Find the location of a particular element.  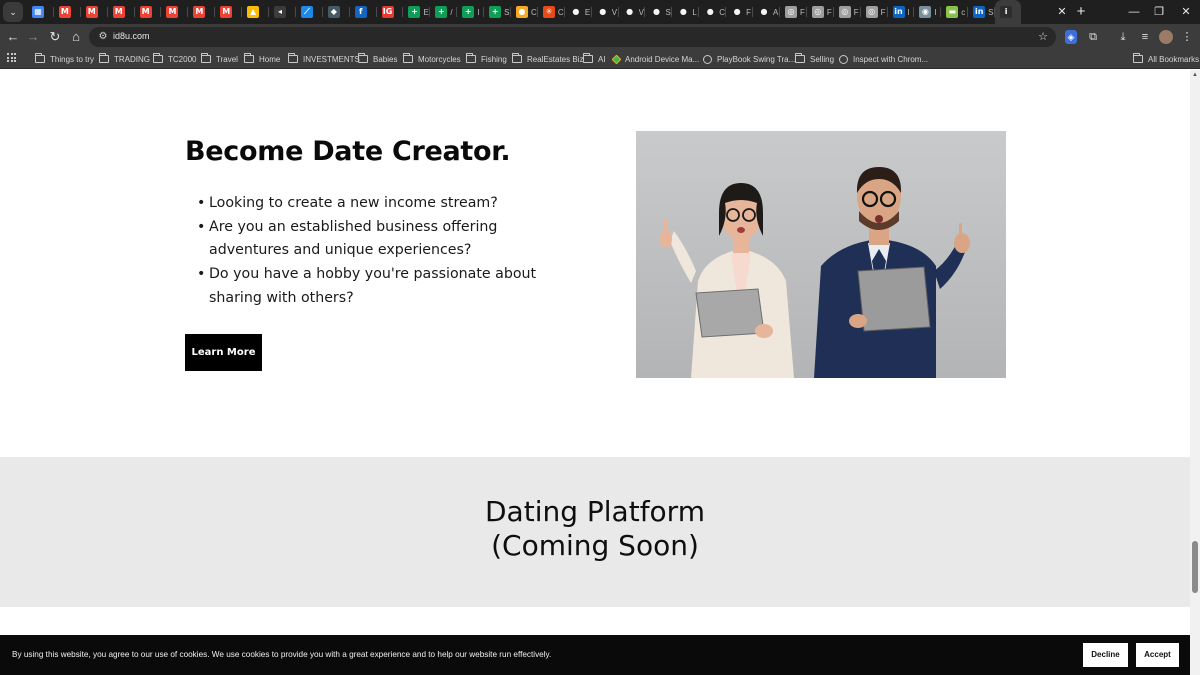

browser-tab: IG is located at coordinates (390, 12).